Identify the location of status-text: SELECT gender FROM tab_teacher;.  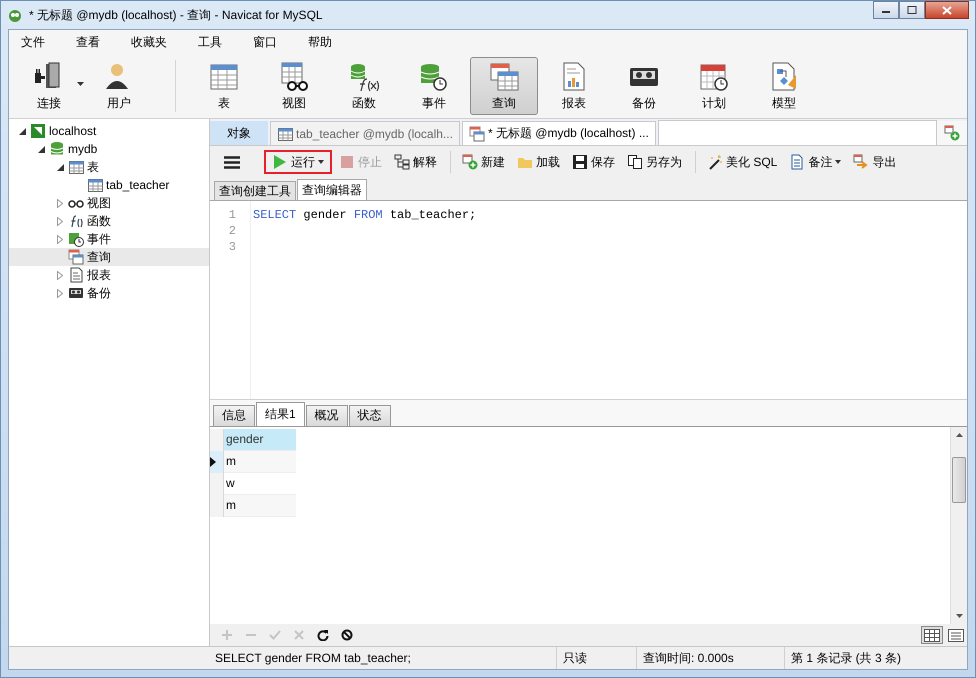
(383, 658).